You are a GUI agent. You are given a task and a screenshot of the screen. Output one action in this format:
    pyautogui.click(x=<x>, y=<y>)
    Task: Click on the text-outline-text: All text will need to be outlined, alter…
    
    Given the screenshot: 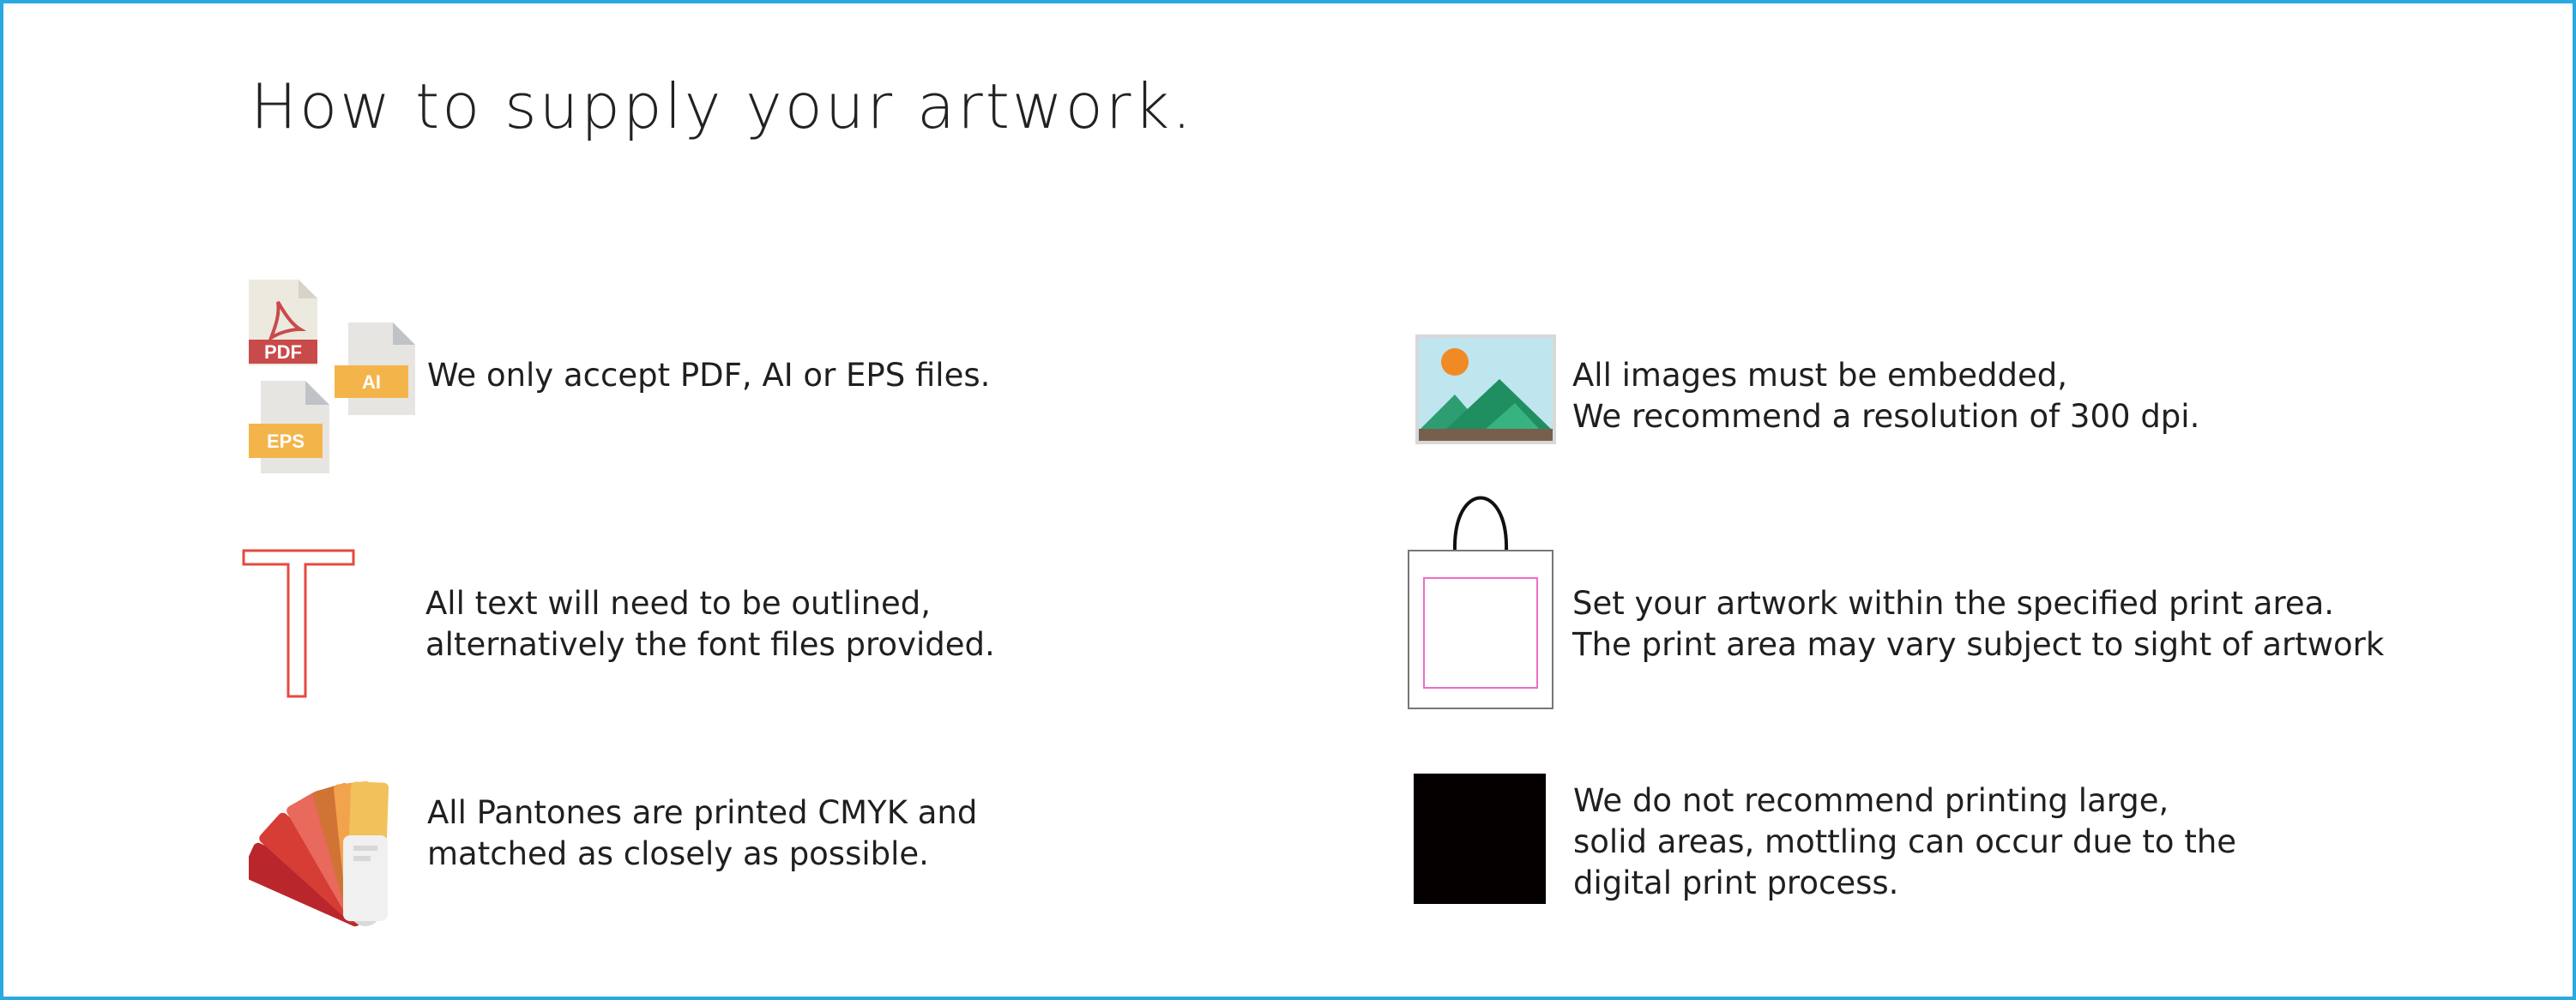 What is the action you would take?
    pyautogui.click(x=710, y=624)
    